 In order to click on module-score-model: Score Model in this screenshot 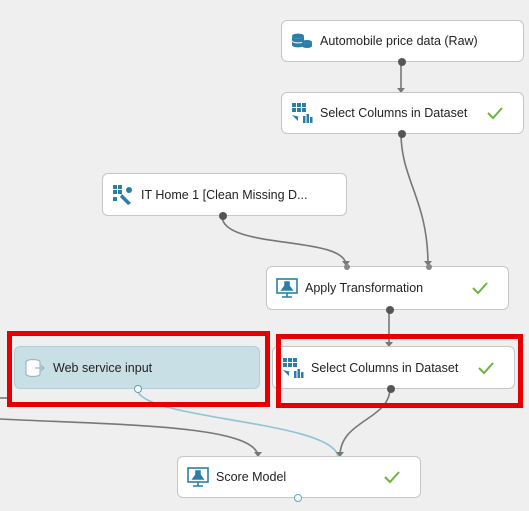, I will do `click(299, 479)`.